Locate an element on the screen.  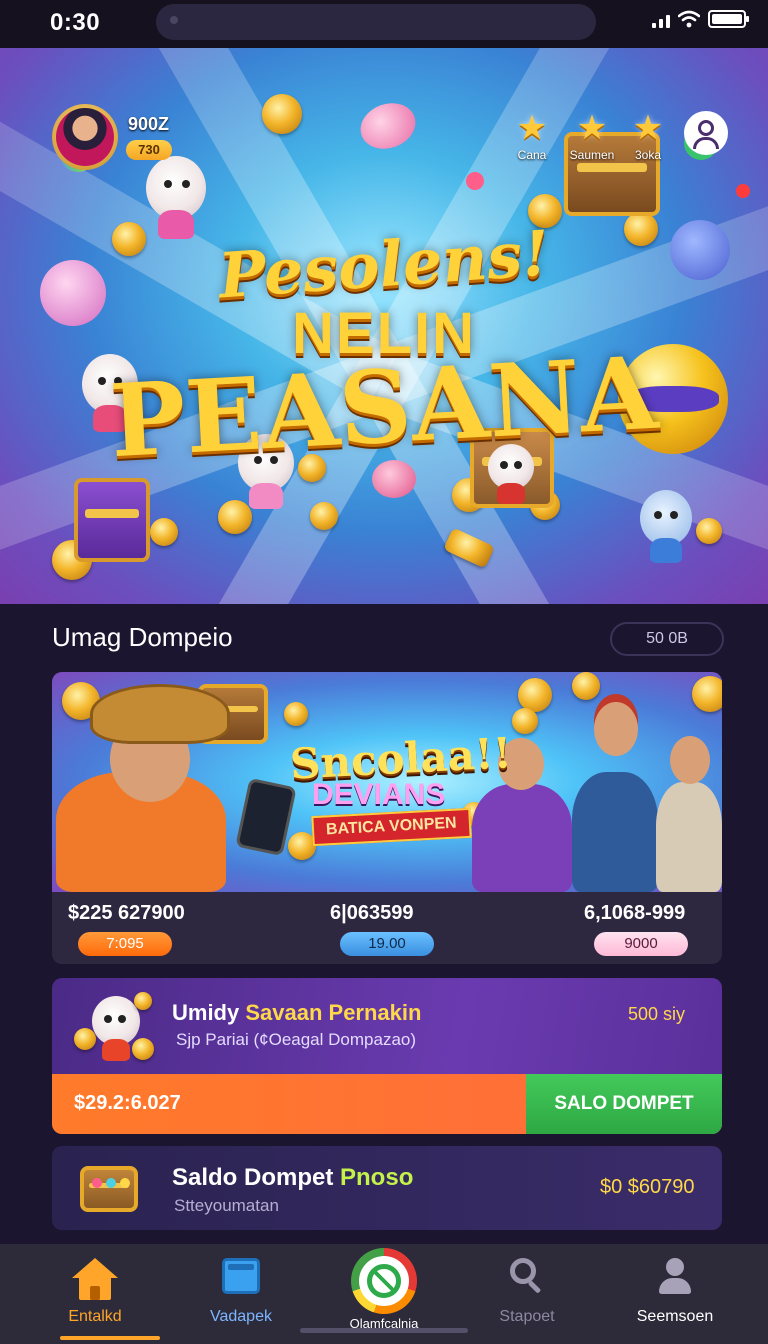
tab-label: Cana is located at coordinates (532, 155).